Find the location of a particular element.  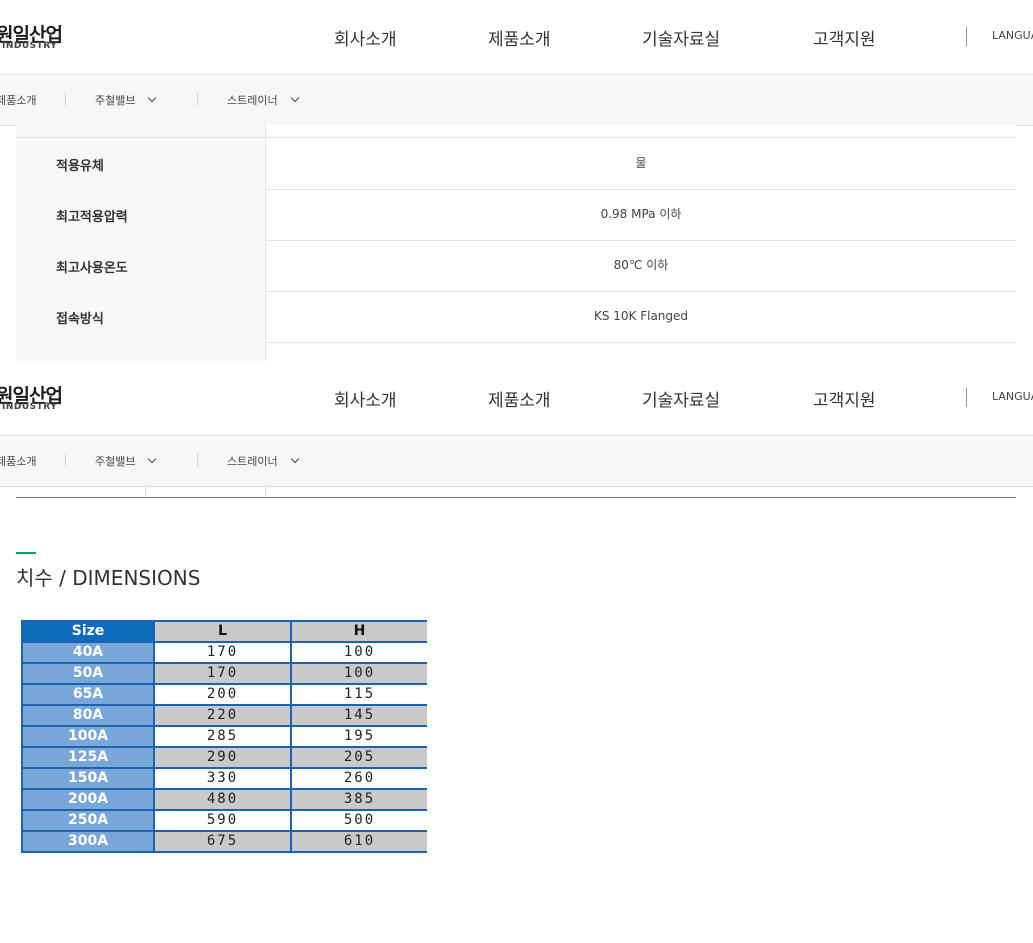

size-cell: 65A is located at coordinates (88, 694).